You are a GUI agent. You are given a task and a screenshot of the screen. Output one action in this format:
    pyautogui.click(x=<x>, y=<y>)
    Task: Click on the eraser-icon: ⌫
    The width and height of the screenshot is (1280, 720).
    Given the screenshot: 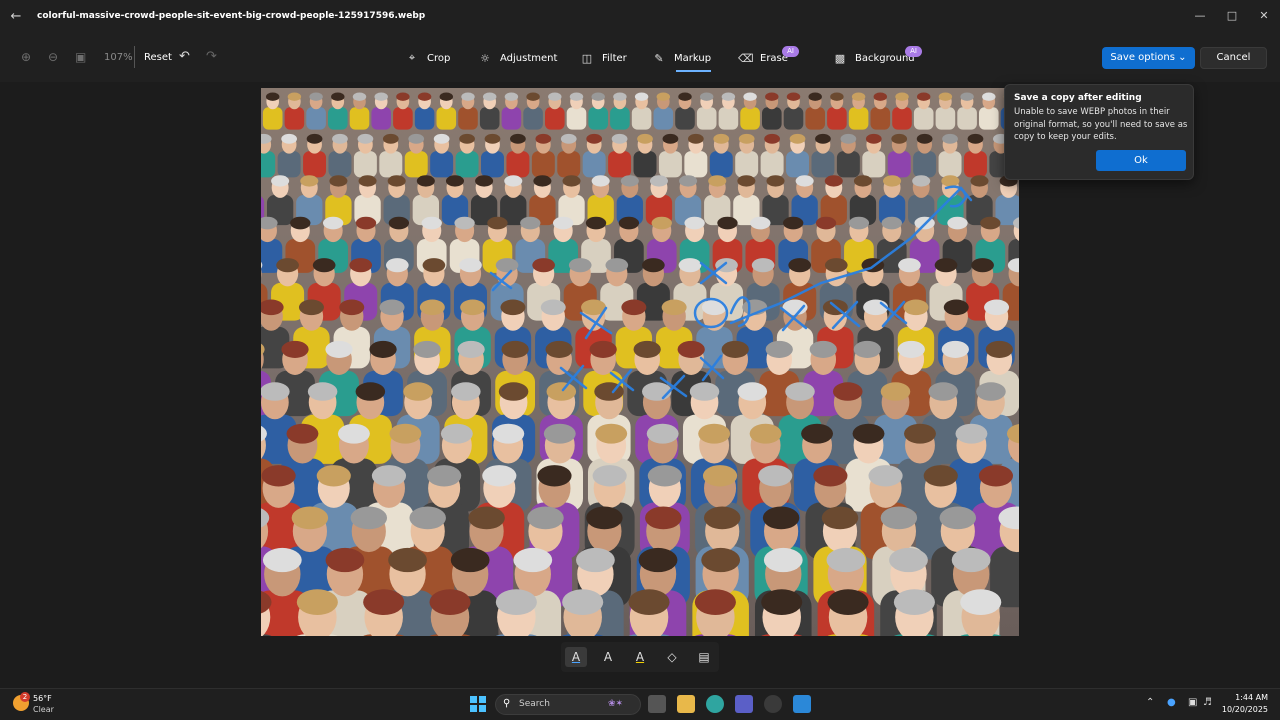 What is the action you would take?
    pyautogui.click(x=746, y=58)
    